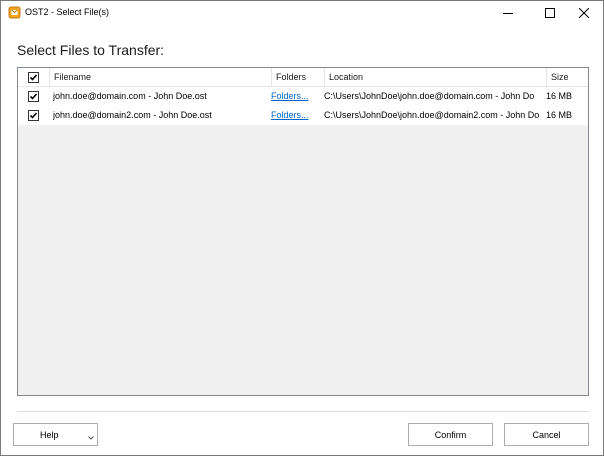 The height and width of the screenshot is (456, 604). I want to click on cell-filename: john.doe@domain2.com - John Doe.ost, so click(132, 115).